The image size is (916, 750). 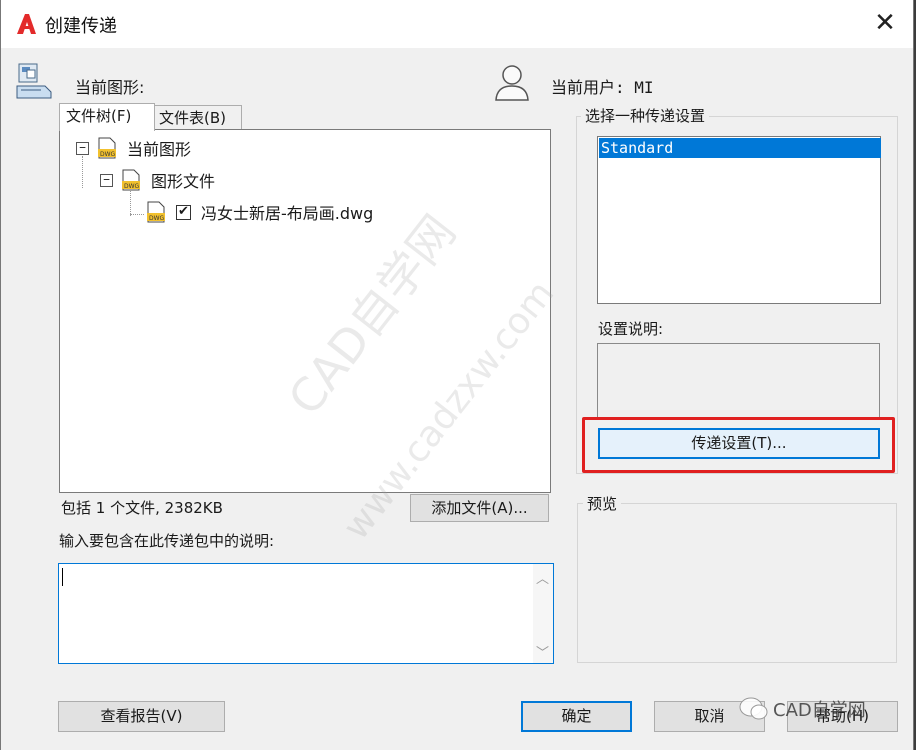 I want to click on ok-button: 确定, so click(x=576, y=716).